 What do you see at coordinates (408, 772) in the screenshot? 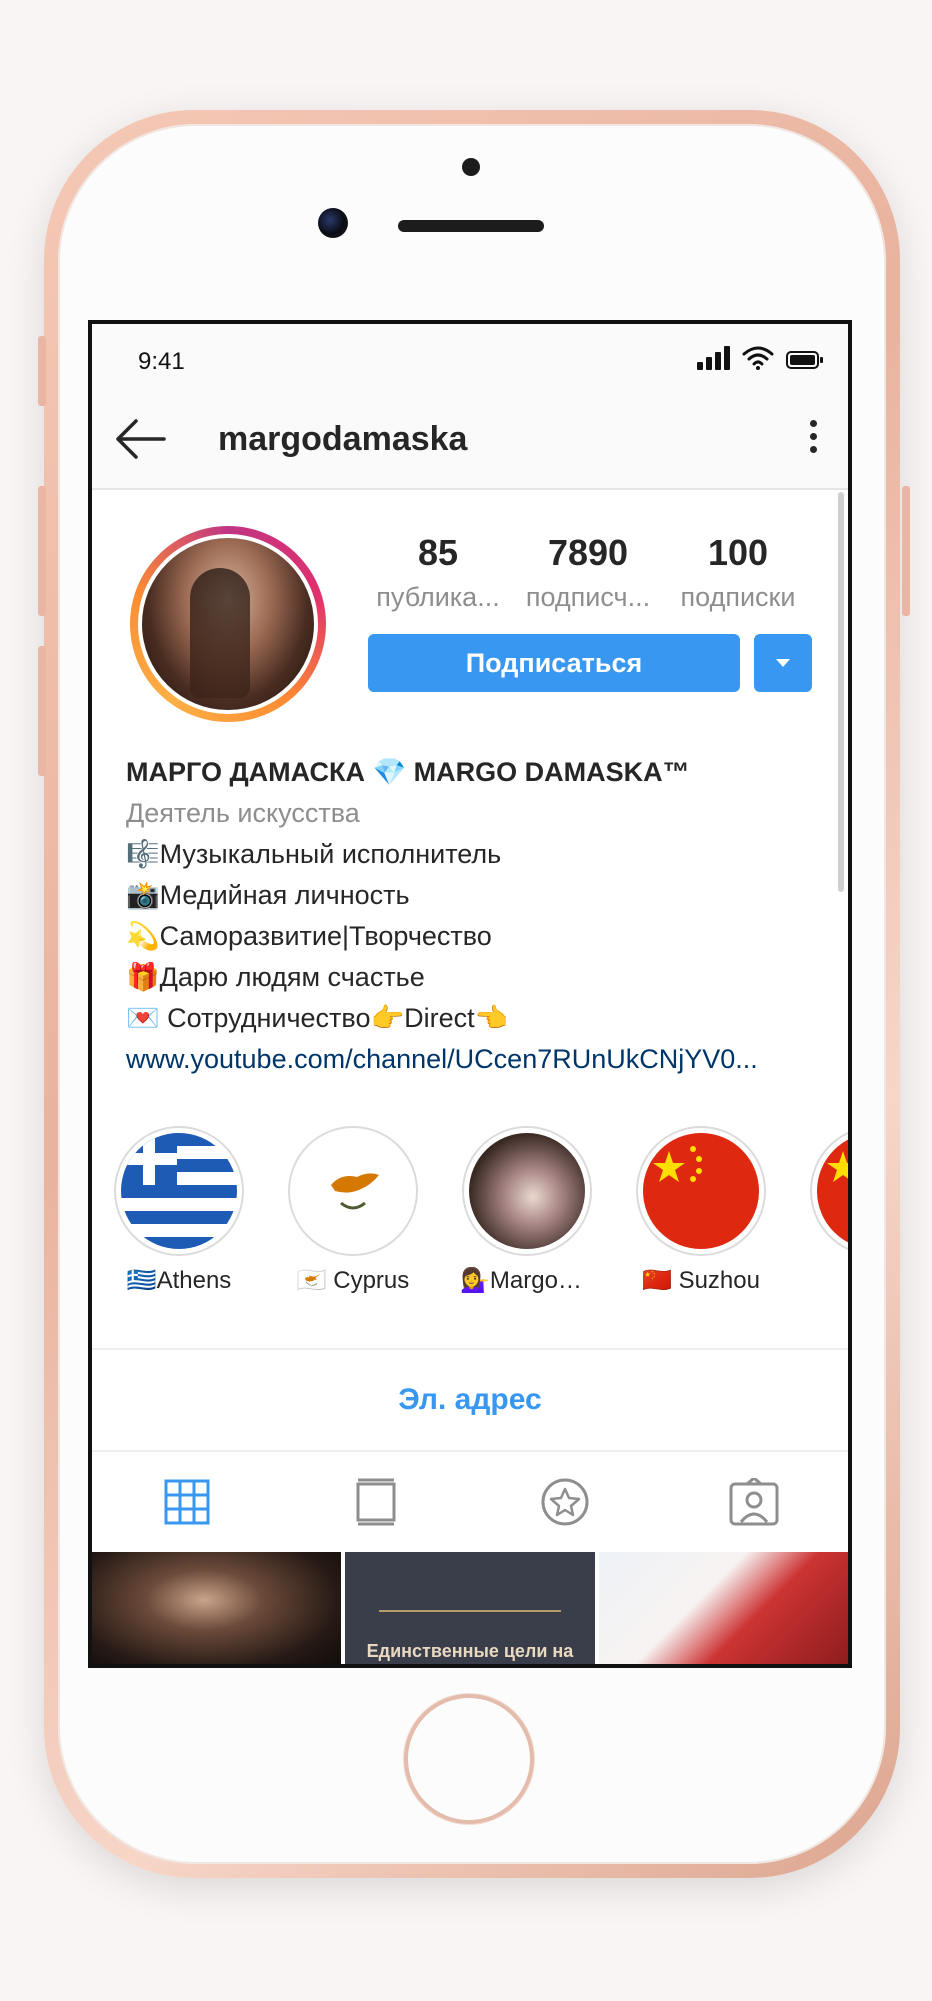
I see `bio-full-name: МАРГО ДАМАСКА 💎 MARGO DAMASKA™` at bounding box center [408, 772].